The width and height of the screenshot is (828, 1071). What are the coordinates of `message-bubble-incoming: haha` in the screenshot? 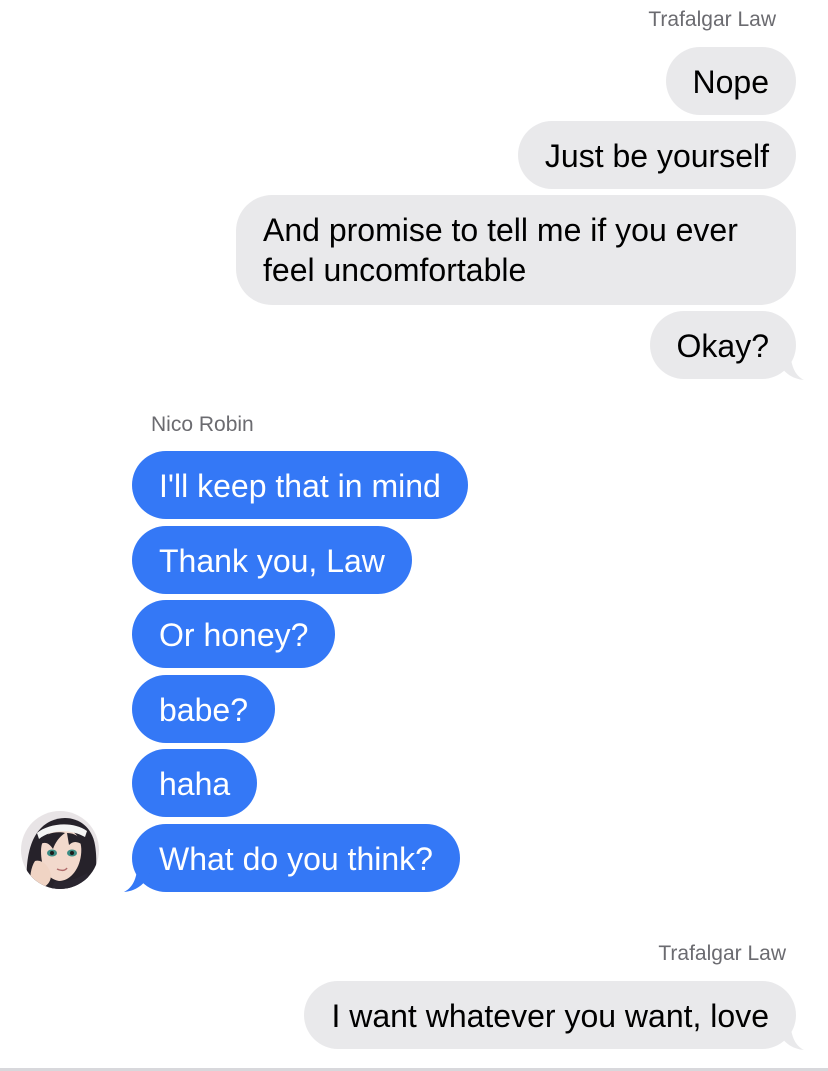 It's located at (195, 783).